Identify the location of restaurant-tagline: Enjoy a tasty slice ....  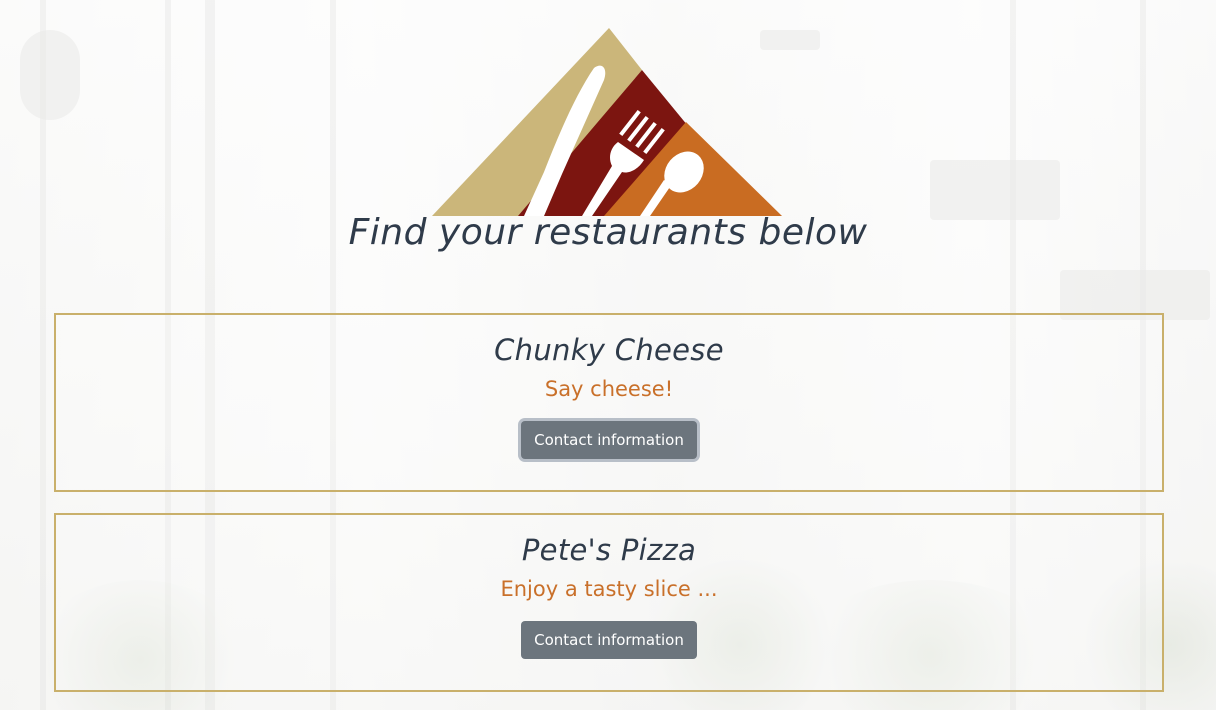
(609, 589).